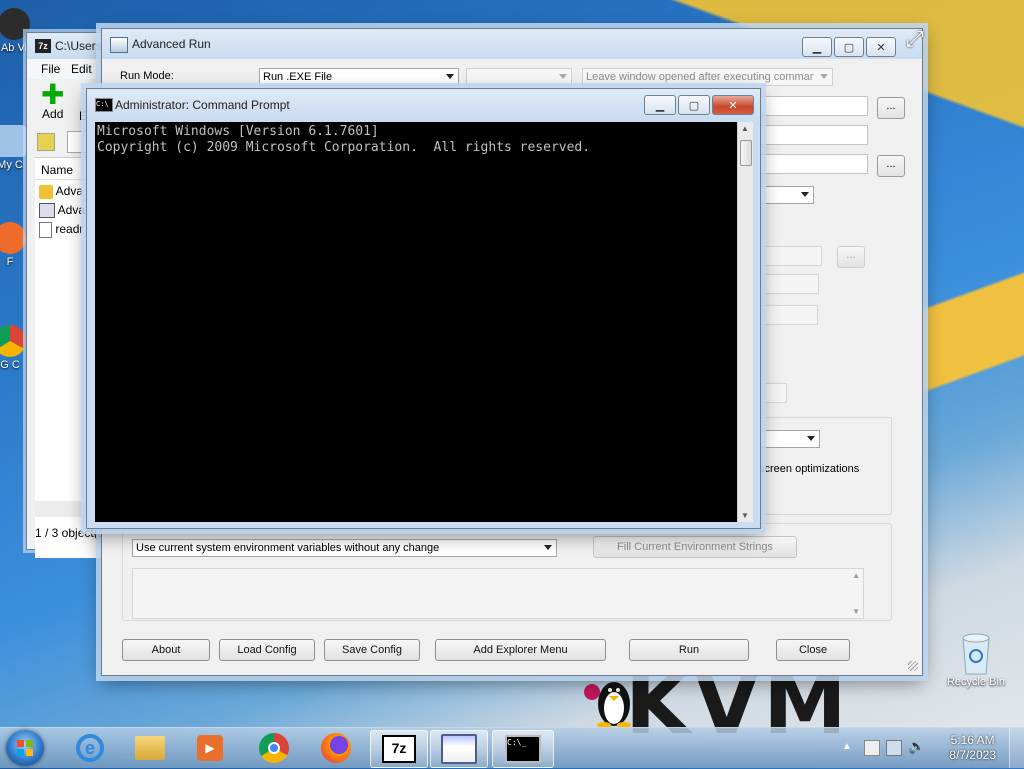 The height and width of the screenshot is (769, 1024). Describe the element at coordinates (238, 131) in the screenshot. I see `console-line-version: Microsoft Windows [Version 6.1.7601]` at that location.